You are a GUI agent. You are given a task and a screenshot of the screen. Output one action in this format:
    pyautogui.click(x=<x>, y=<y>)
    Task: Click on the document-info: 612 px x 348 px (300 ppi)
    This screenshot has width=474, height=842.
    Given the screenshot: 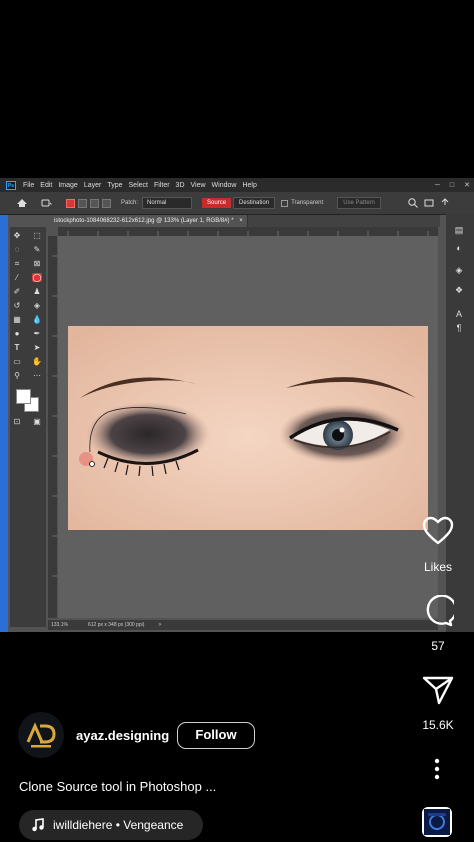 What is the action you would take?
    pyautogui.click(x=116, y=625)
    